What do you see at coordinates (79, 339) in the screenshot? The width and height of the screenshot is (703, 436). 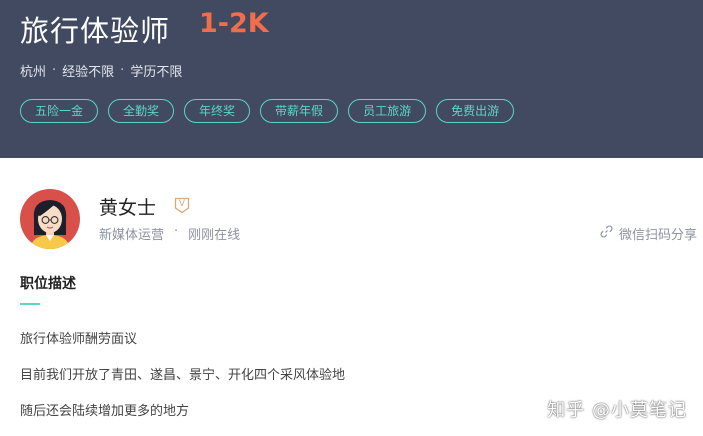 I see `description-line: 旅行体验师酬劳面议` at bounding box center [79, 339].